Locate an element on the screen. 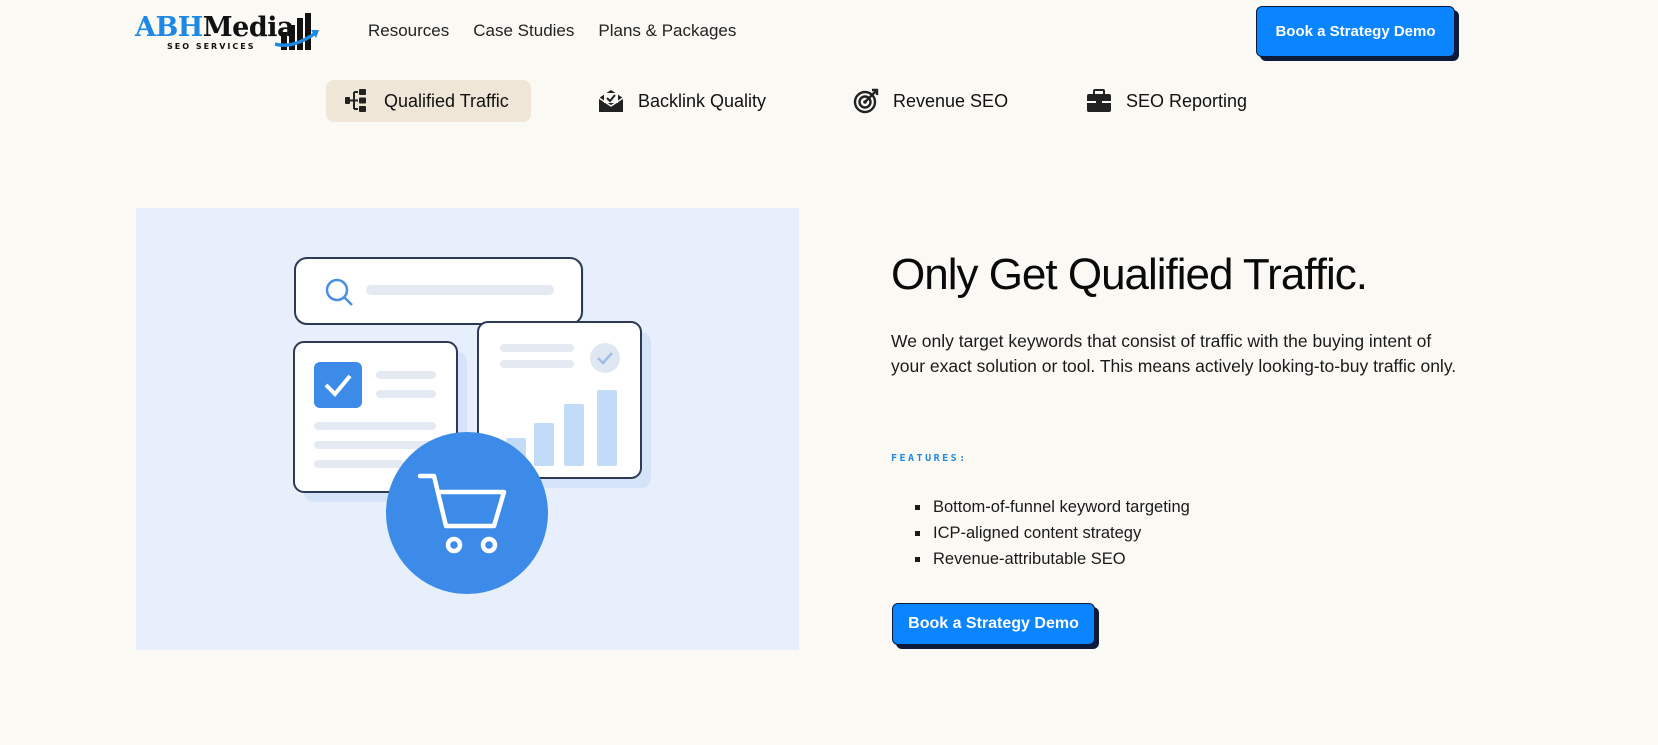  tab-backlink-quality: Backlink Quality is located at coordinates (682, 101).